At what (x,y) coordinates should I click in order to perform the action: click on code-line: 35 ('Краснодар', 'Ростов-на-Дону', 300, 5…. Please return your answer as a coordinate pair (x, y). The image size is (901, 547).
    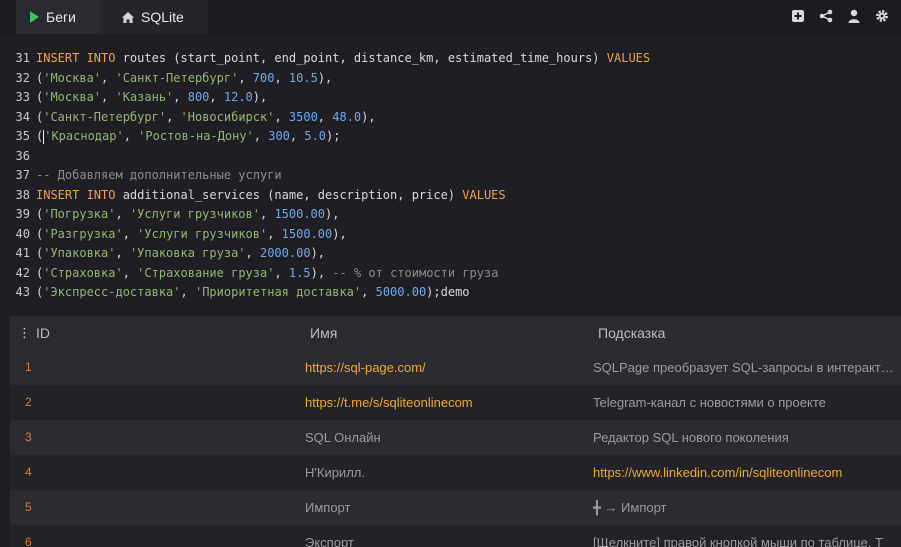
    Looking at the image, I should click on (170, 137).